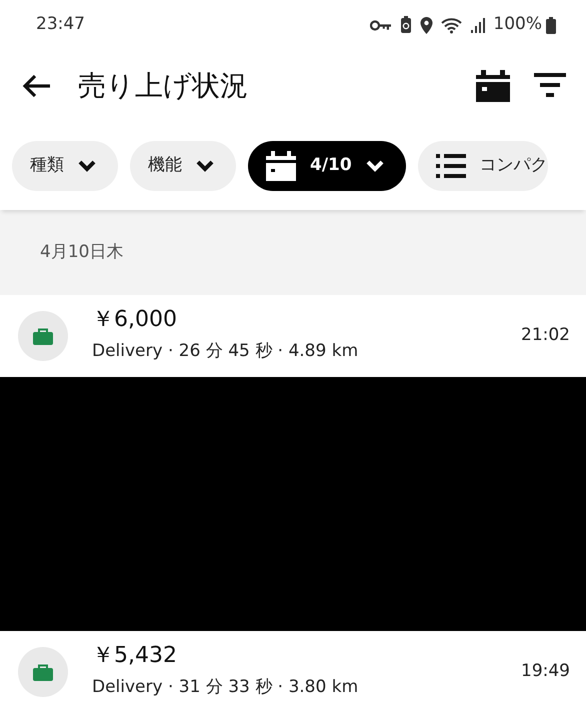 The width and height of the screenshot is (586, 714). What do you see at coordinates (545, 672) in the screenshot?
I see `trip-time: 19:49` at bounding box center [545, 672].